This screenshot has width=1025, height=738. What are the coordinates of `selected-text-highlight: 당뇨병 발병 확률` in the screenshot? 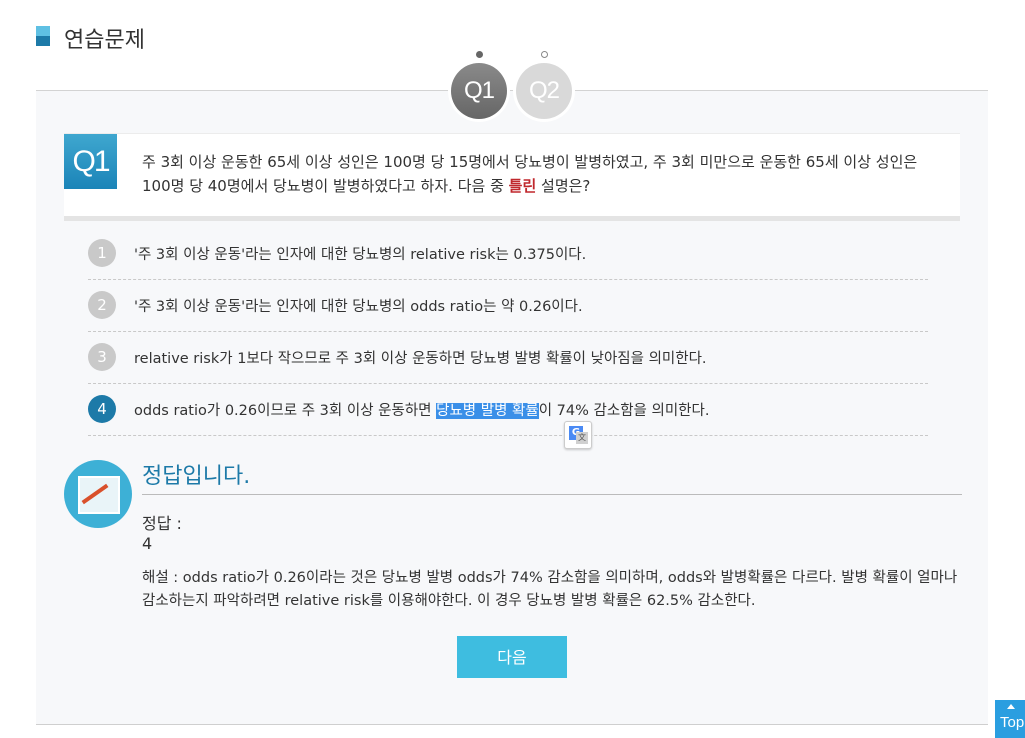 It's located at (487, 411).